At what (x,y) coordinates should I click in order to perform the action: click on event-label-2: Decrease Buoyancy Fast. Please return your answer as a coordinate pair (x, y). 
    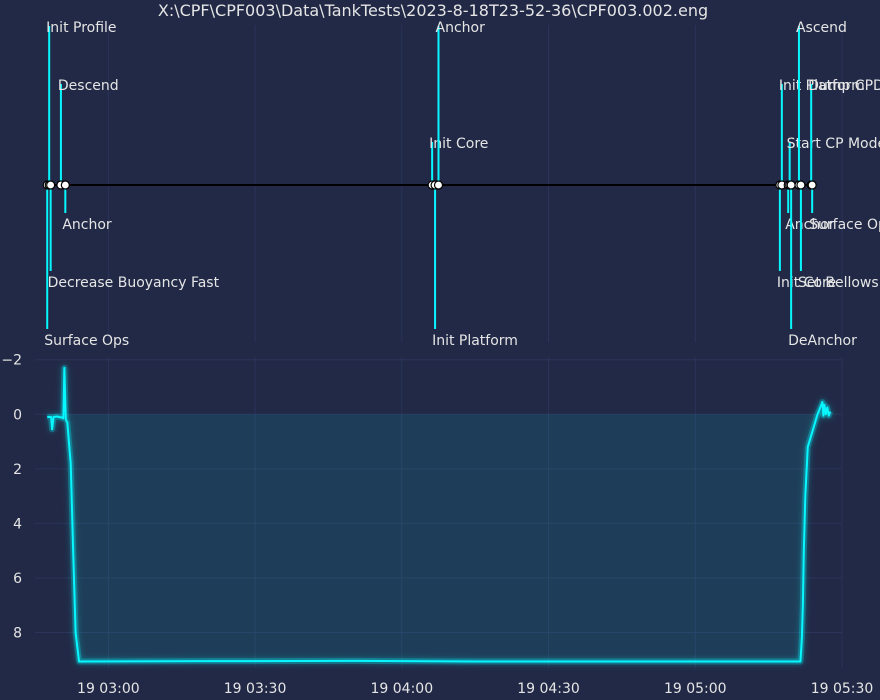
    Looking at the image, I should click on (134, 283).